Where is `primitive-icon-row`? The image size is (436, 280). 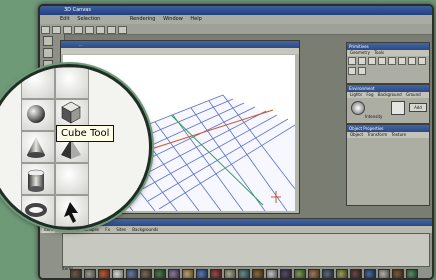
primitive-icon-row is located at coordinates (388, 66).